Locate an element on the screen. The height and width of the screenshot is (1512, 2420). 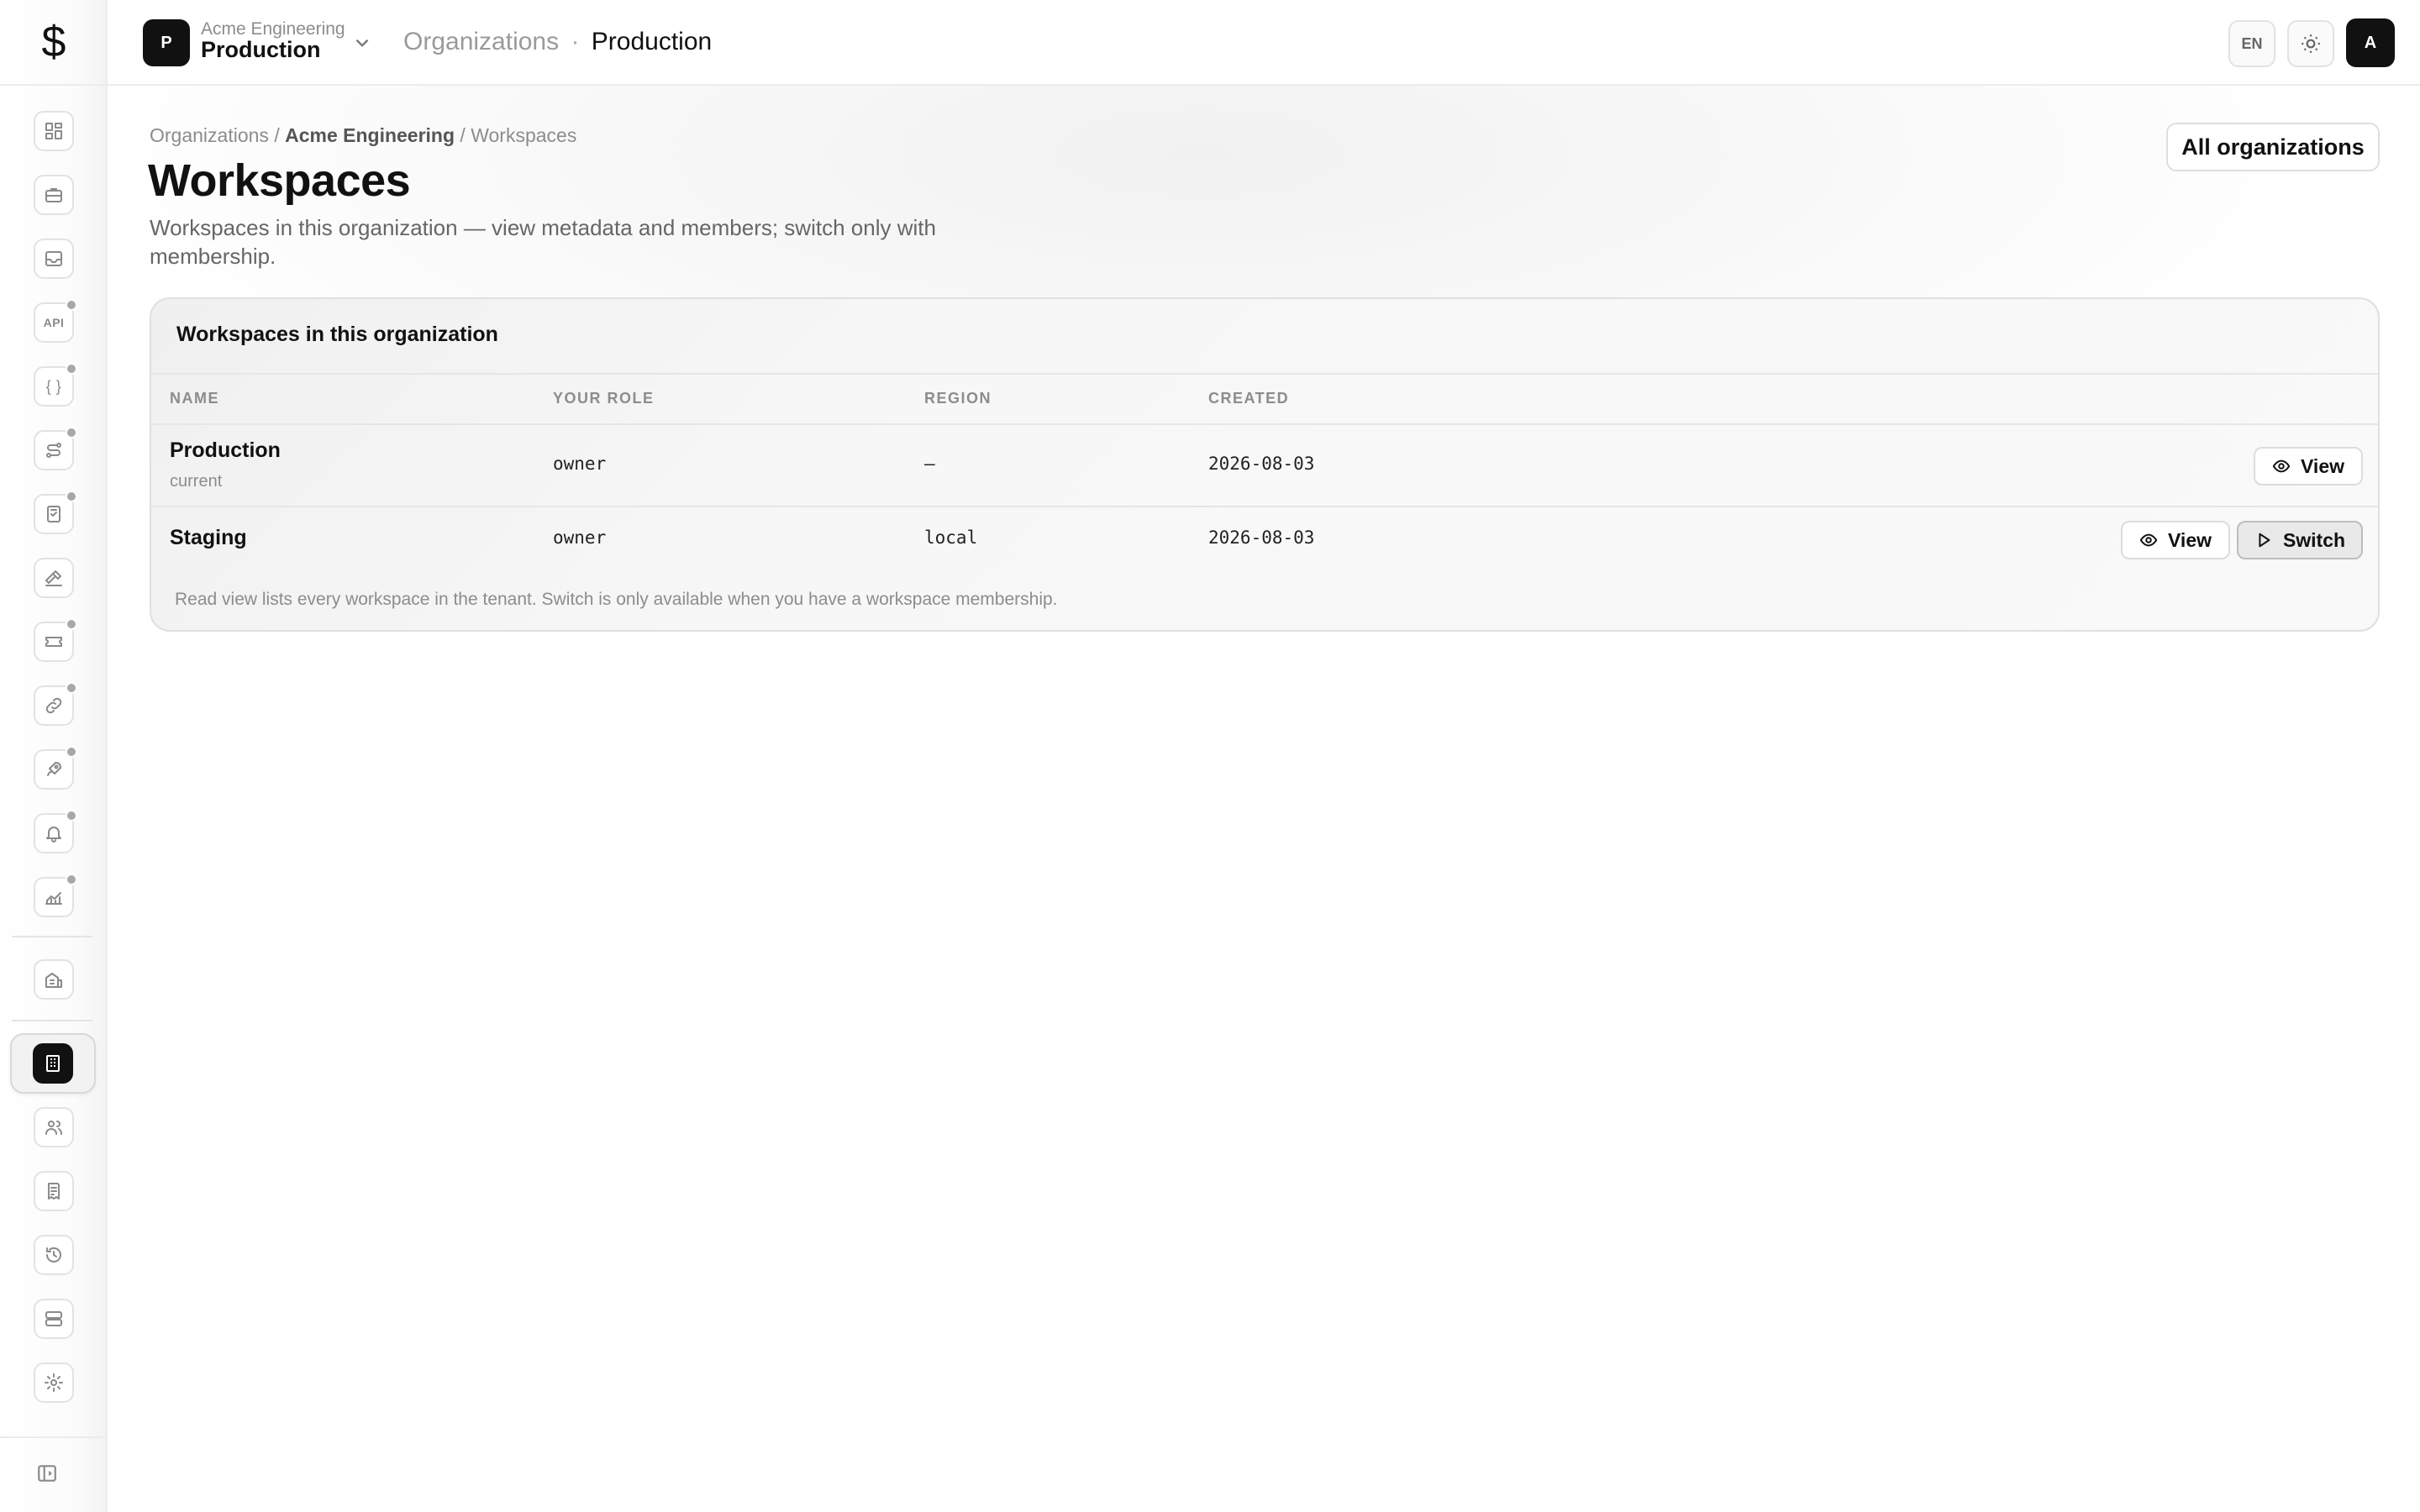
sidebar-item-tickets is located at coordinates (55, 640).